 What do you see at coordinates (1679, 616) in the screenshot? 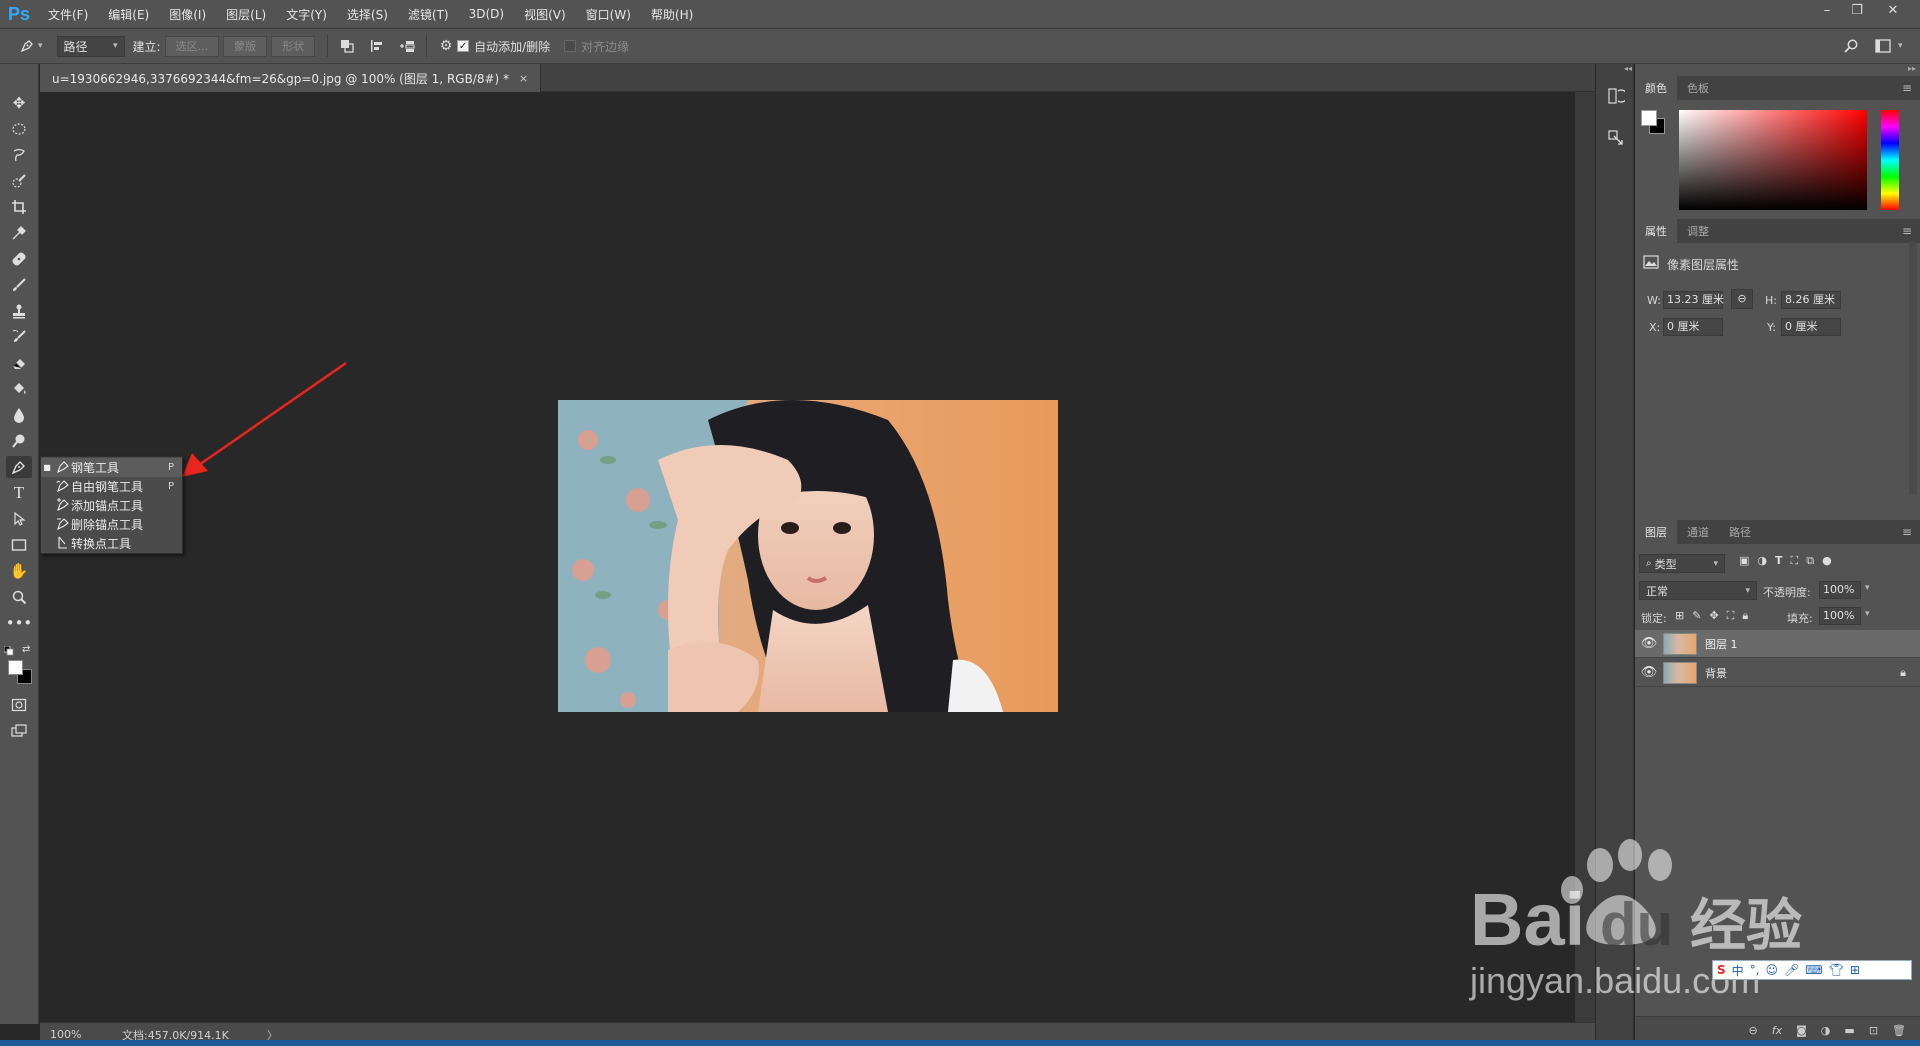
I see `lock-transparent-icon: ⊞` at bounding box center [1679, 616].